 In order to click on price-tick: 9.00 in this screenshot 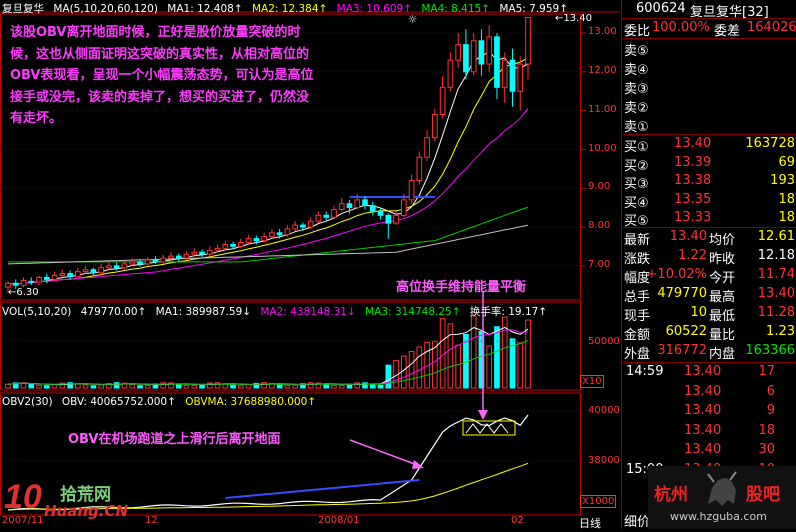, I will do `click(599, 186)`.